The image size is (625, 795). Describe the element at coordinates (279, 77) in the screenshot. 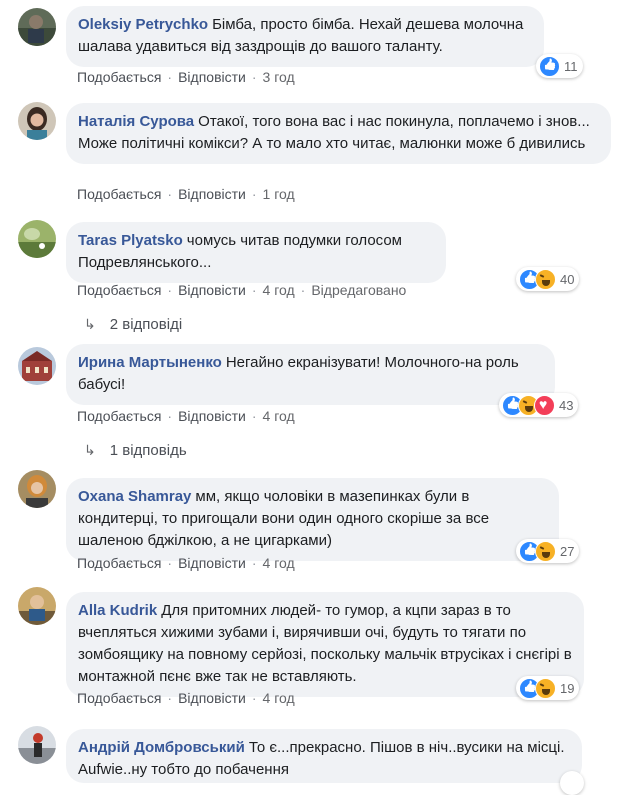

I see `comment-time: 3 год` at that location.